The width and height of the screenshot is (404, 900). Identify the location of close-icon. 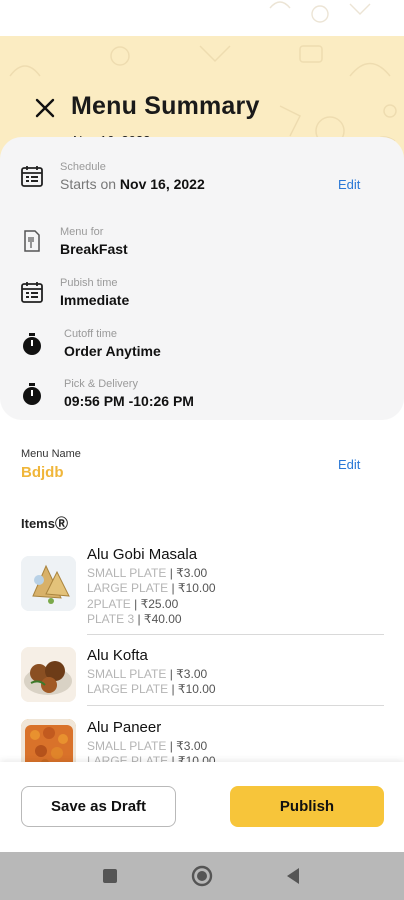
(45, 108).